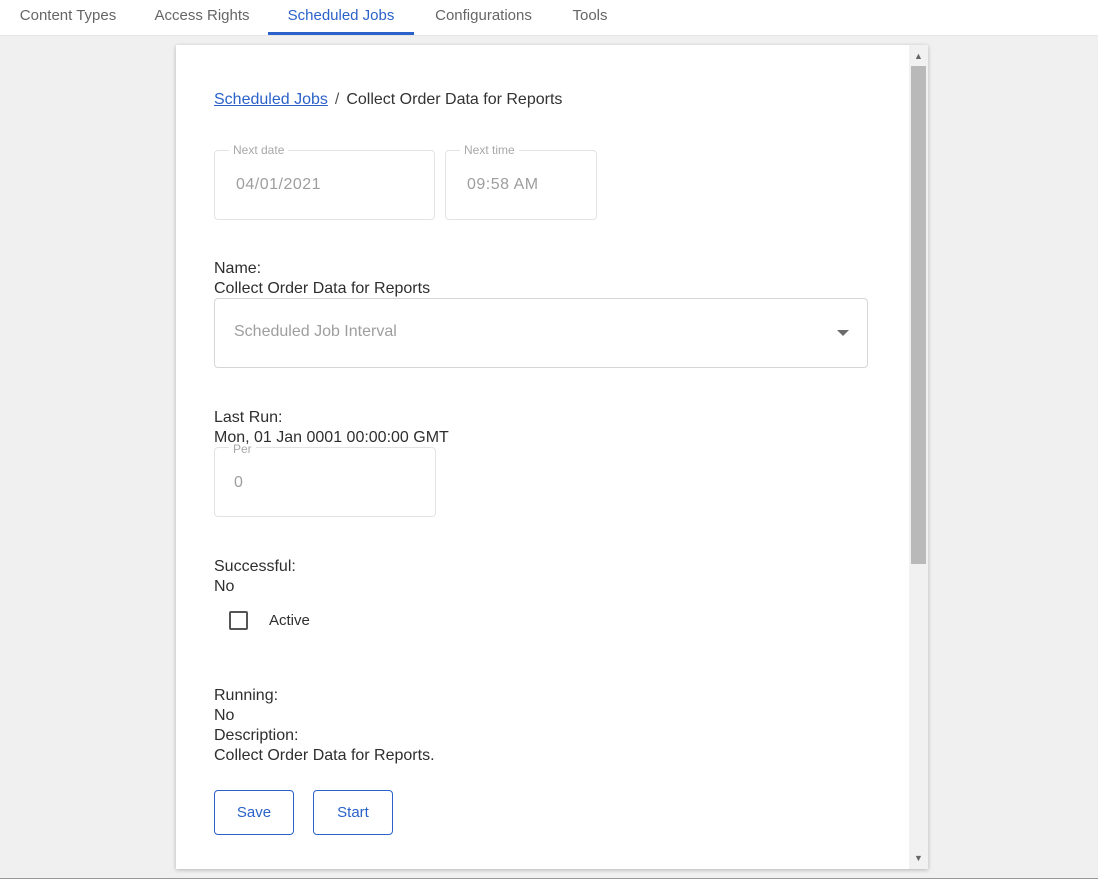 This screenshot has height=879, width=1098. What do you see at coordinates (918, 315) in the screenshot?
I see `scrollbar-thumb` at bounding box center [918, 315].